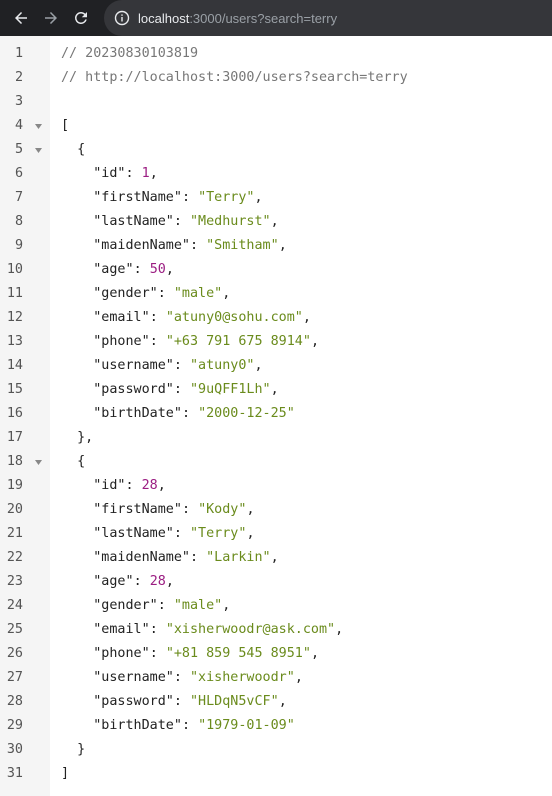  I want to click on forward-button, so click(51, 18).